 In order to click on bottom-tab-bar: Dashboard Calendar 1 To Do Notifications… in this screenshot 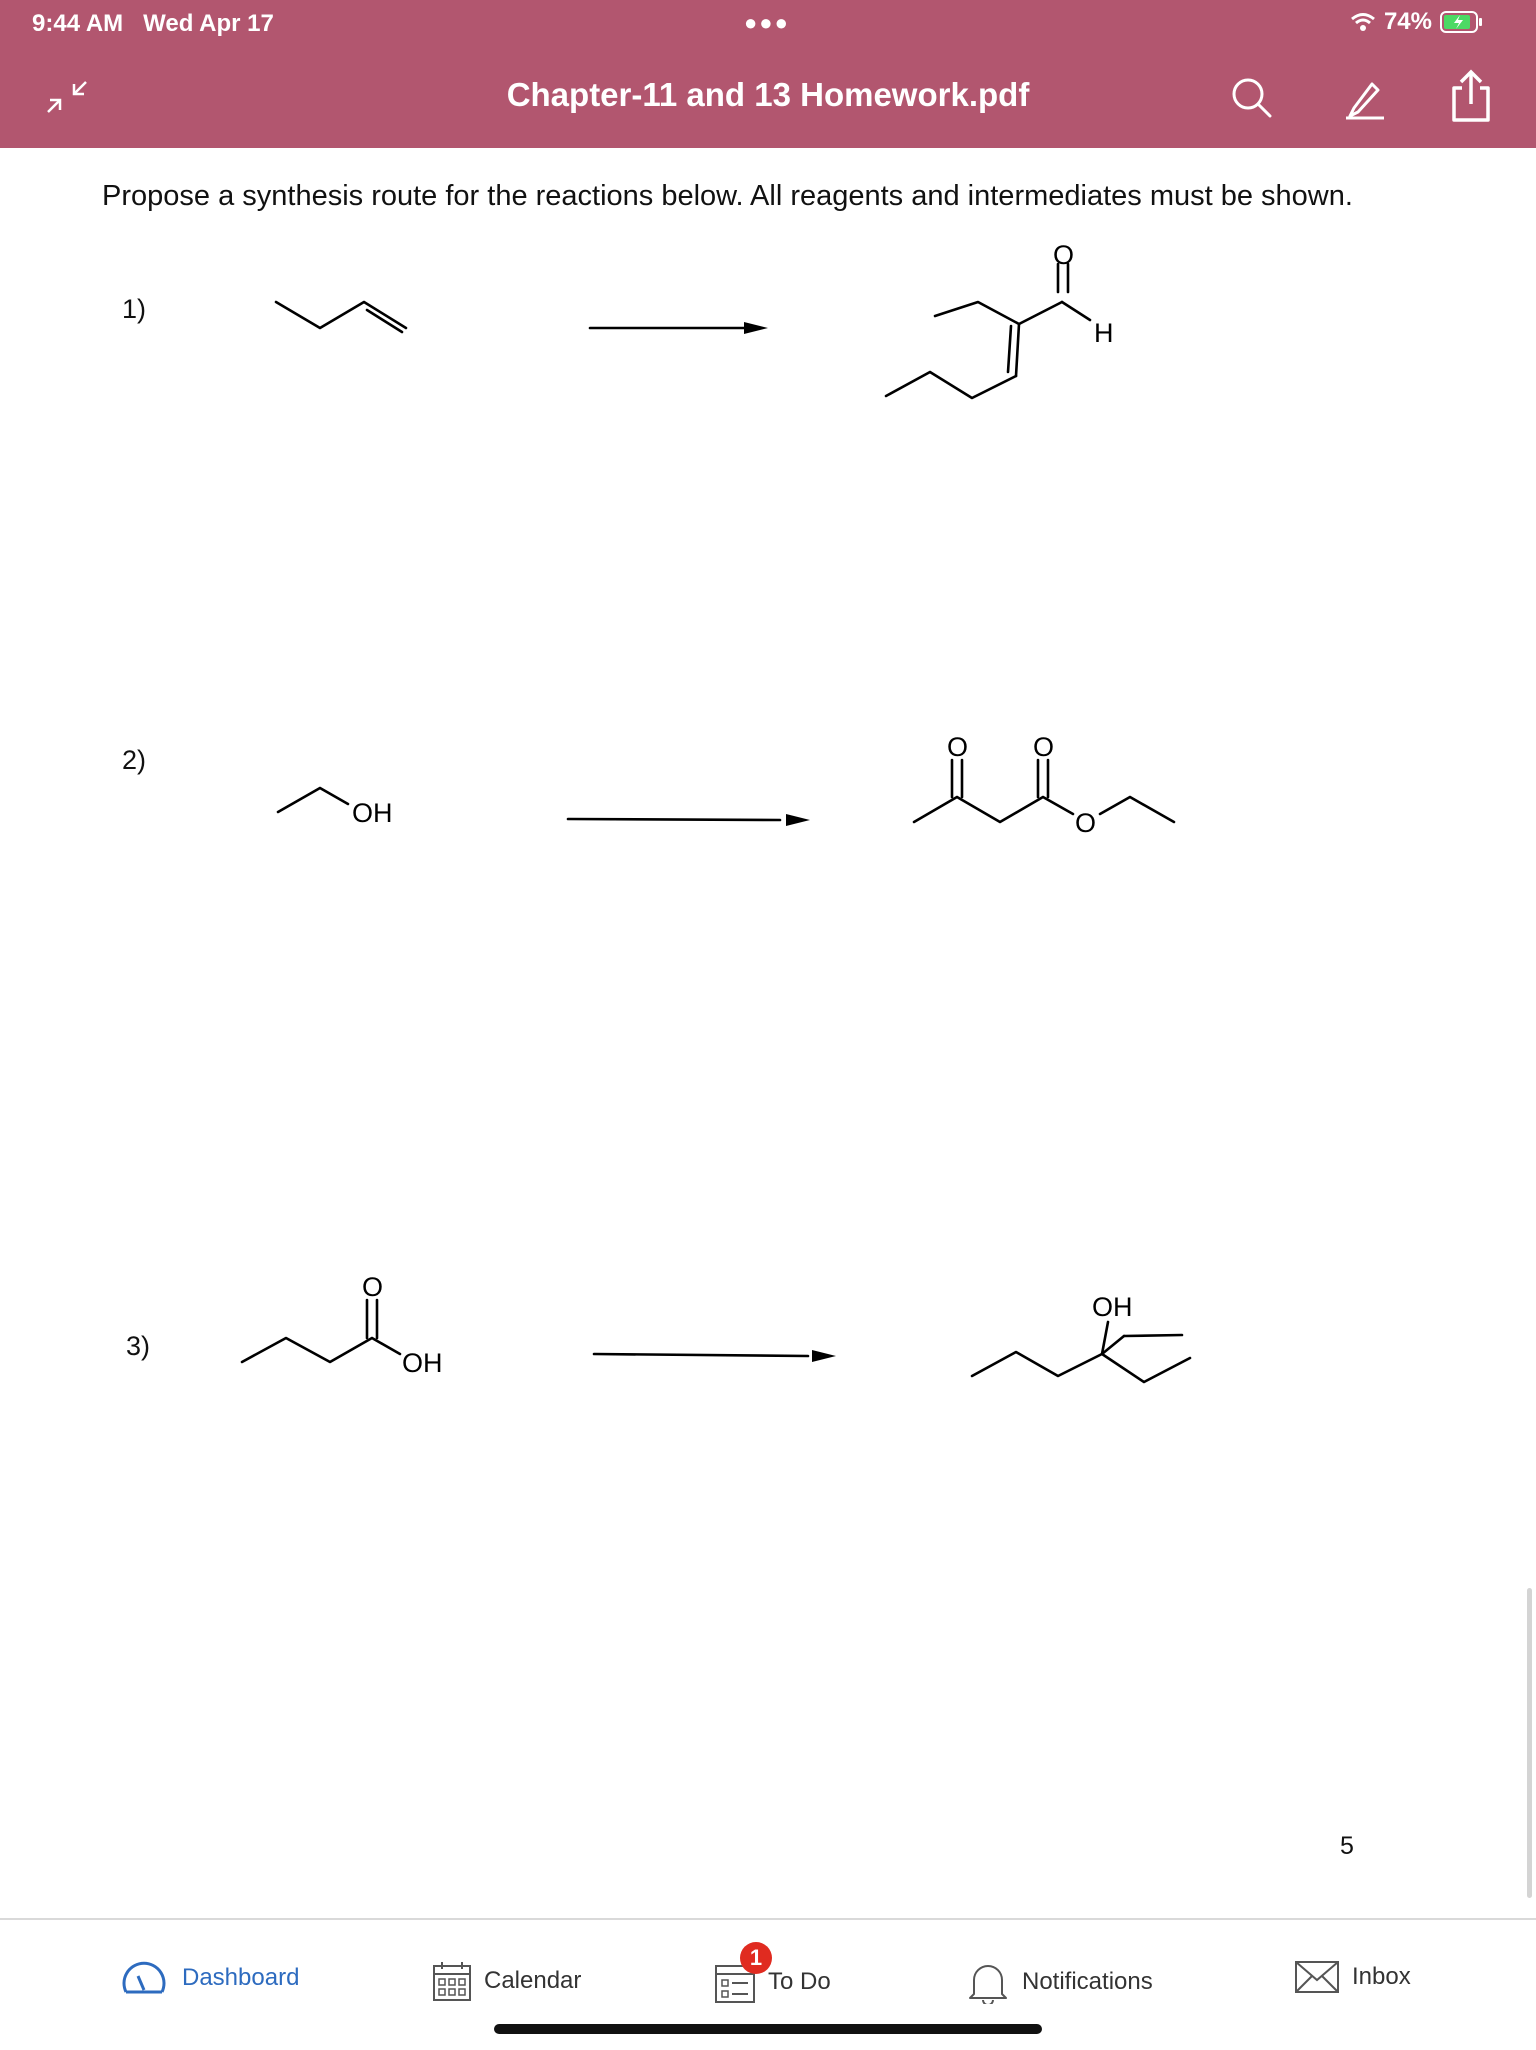, I will do `click(768, 1984)`.